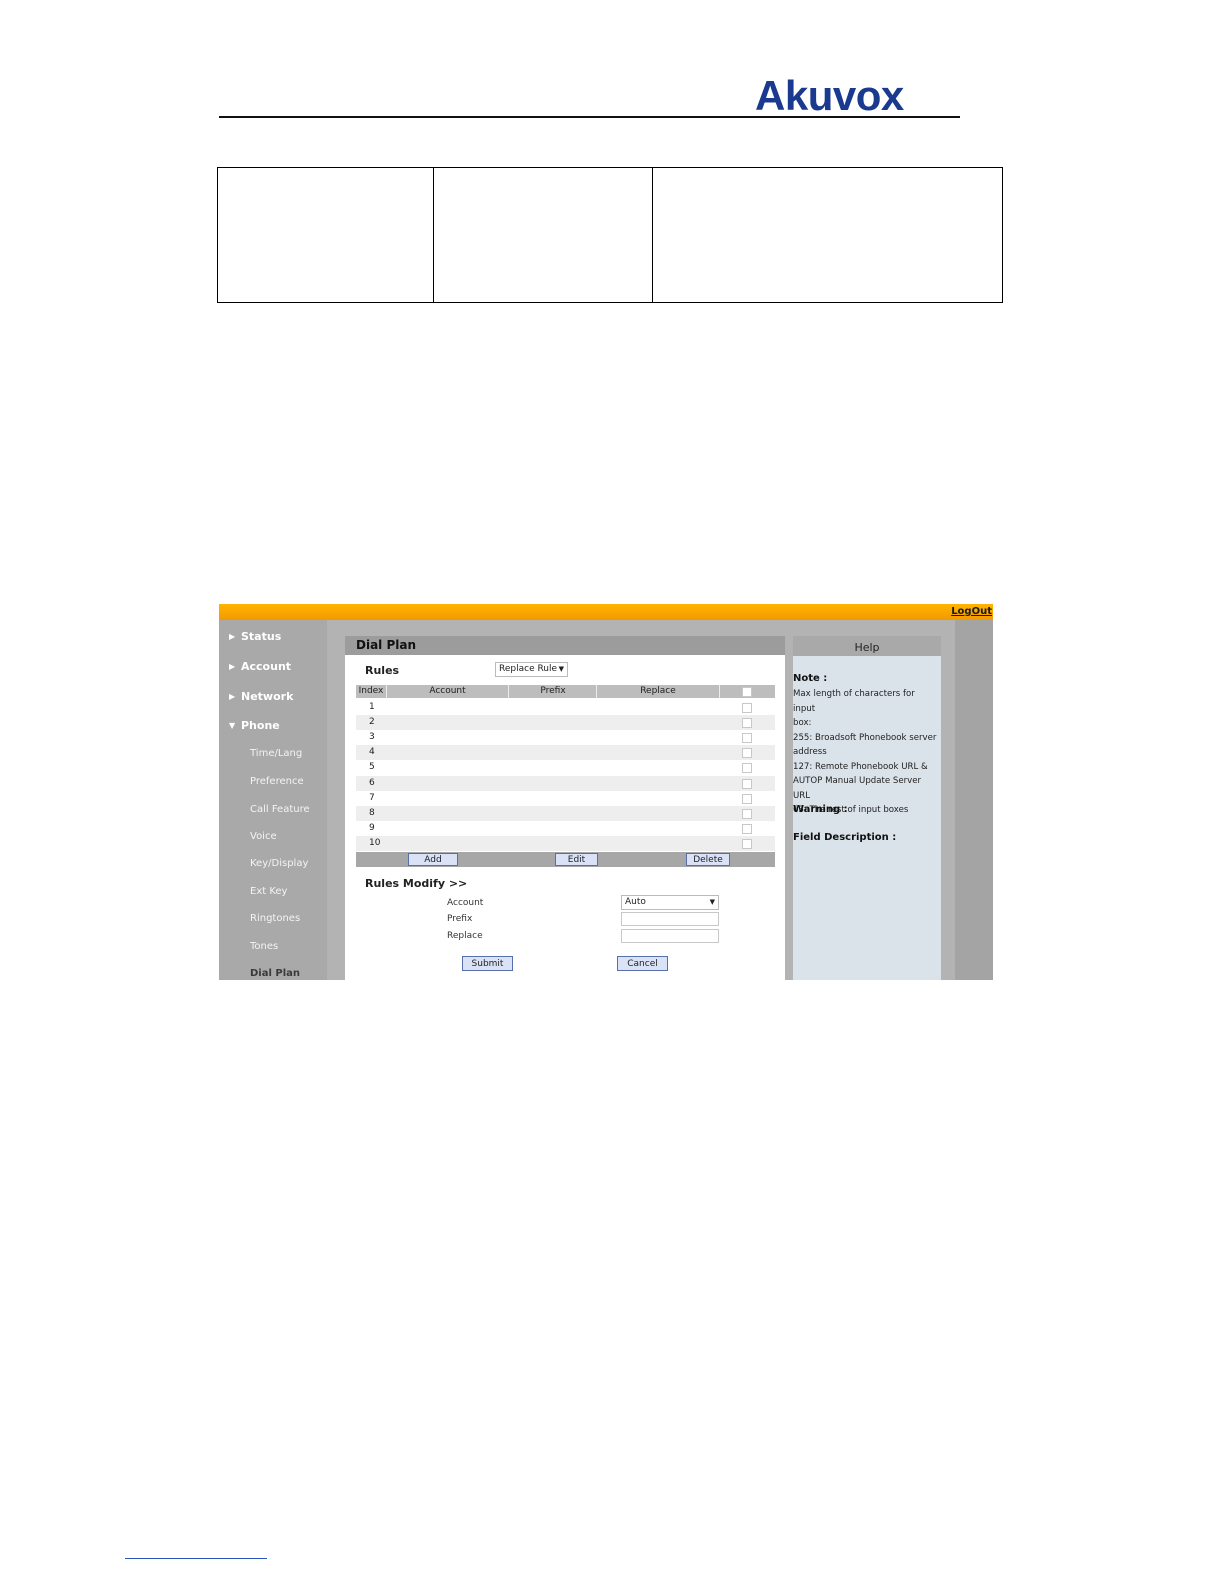 This screenshot has width=1224, height=1584. Describe the element at coordinates (264, 946) in the screenshot. I see `sidebar-subitem-tones: Tones` at that location.